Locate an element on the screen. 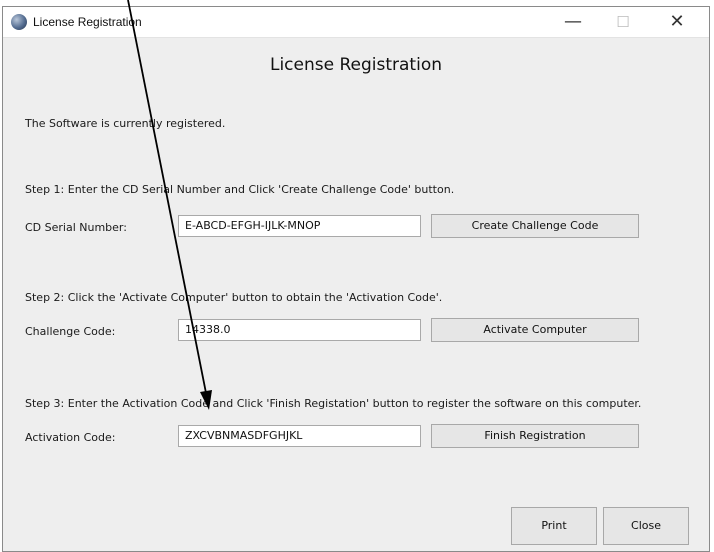 The image size is (714, 552). annotation-arrow-line is located at coordinates (167, 199).